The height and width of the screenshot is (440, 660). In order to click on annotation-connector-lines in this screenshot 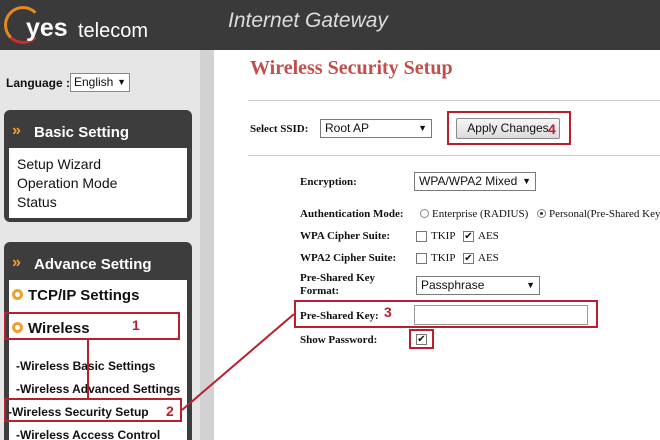, I will do `click(191, 362)`.